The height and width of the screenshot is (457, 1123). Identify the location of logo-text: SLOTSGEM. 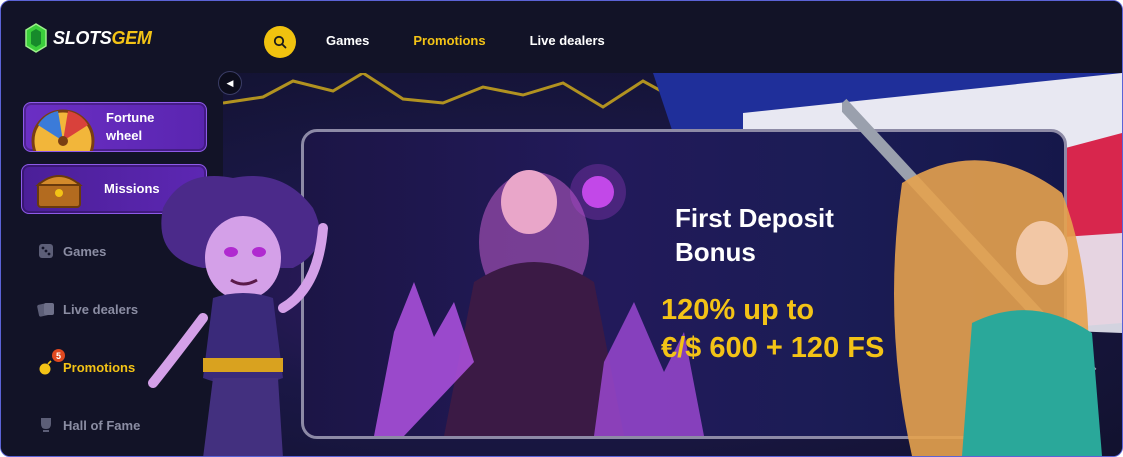
(102, 37).